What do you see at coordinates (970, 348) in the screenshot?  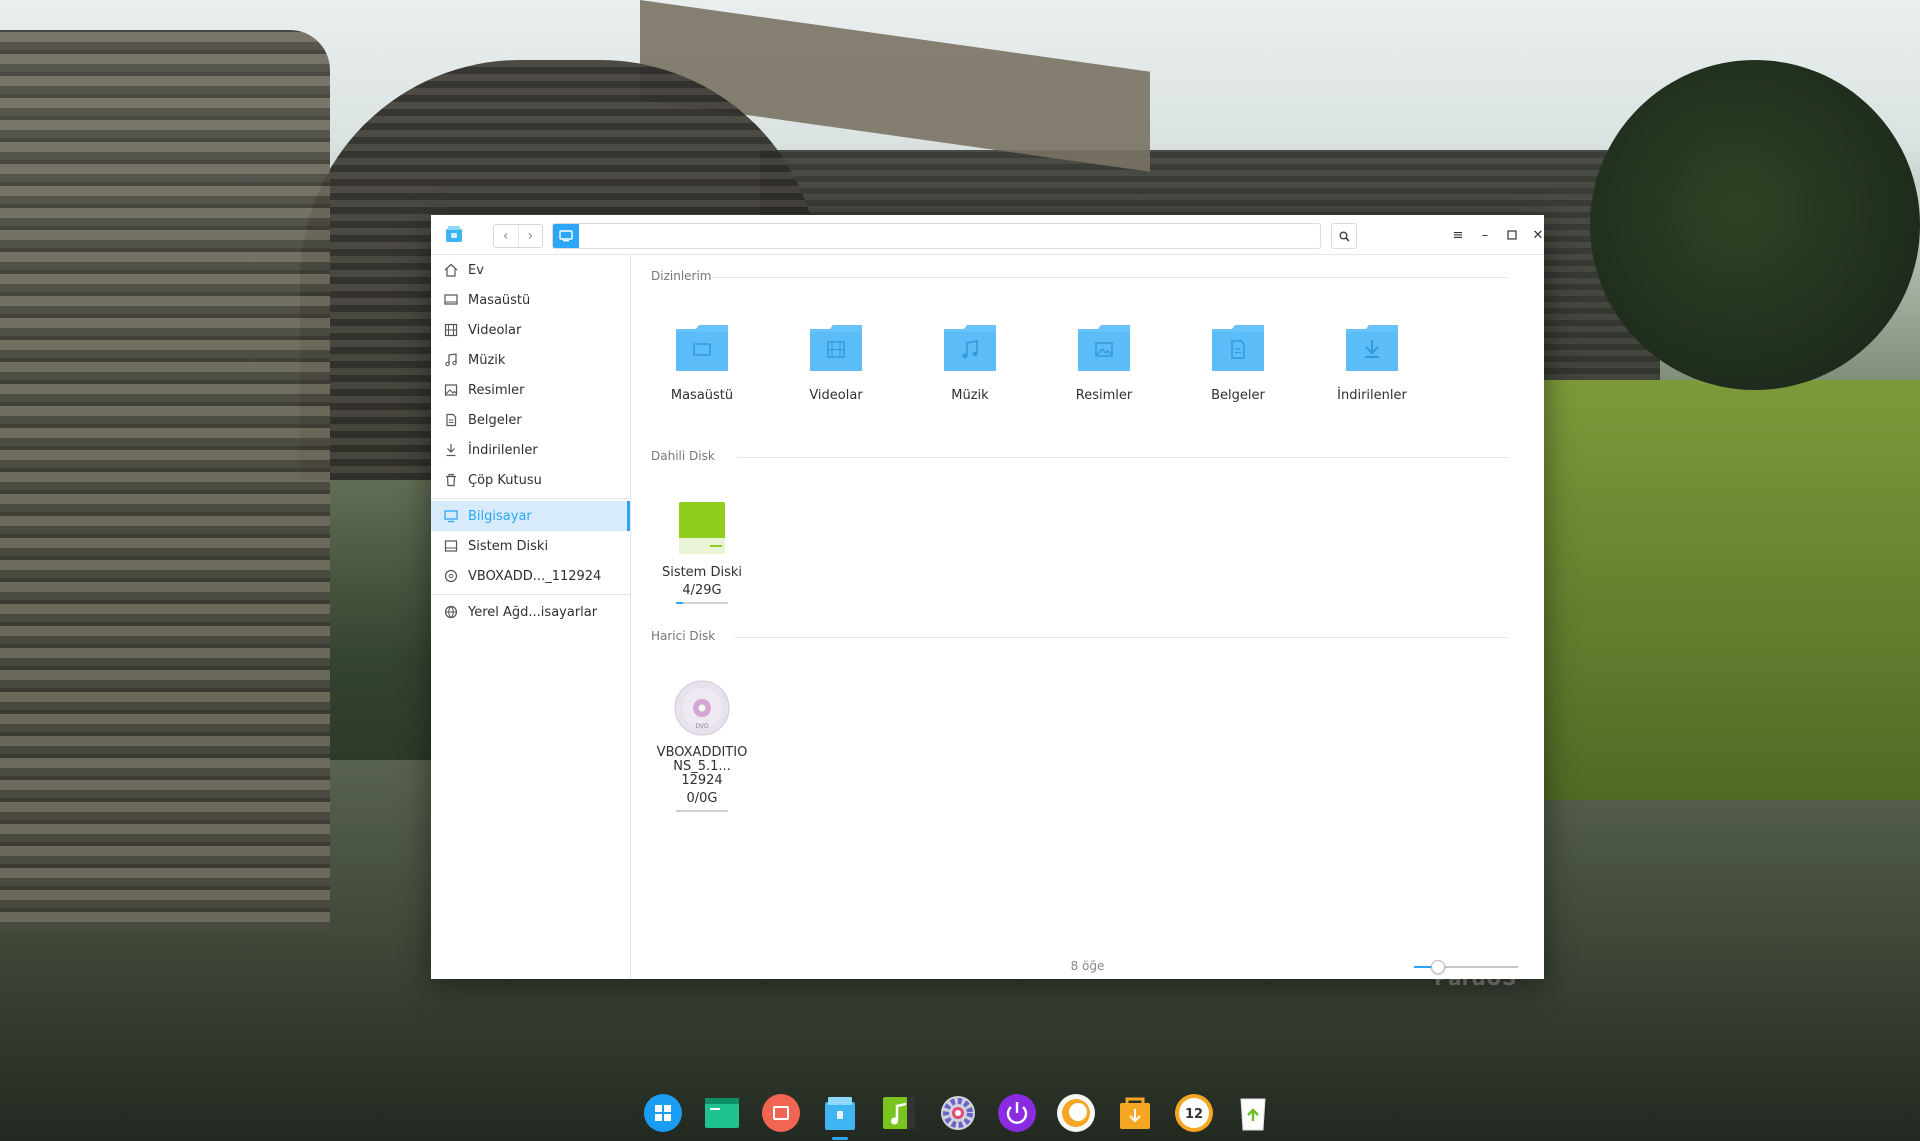 I see `music-folder-icon` at bounding box center [970, 348].